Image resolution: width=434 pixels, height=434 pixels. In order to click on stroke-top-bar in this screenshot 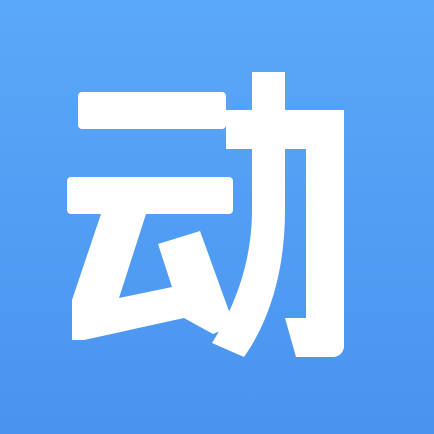, I will do `click(152, 110)`.